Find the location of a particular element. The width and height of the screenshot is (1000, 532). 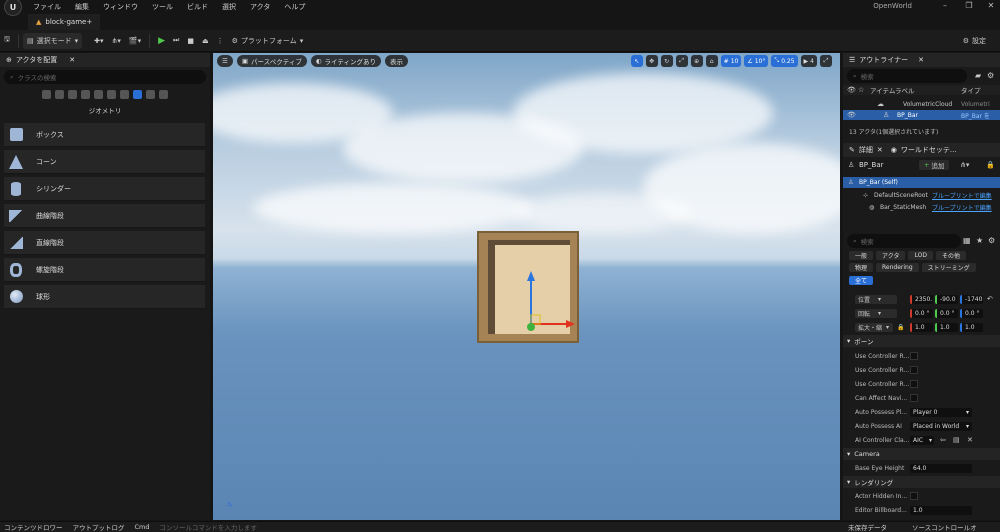

selected-actor-bp-bar is located at coordinates (528, 287).